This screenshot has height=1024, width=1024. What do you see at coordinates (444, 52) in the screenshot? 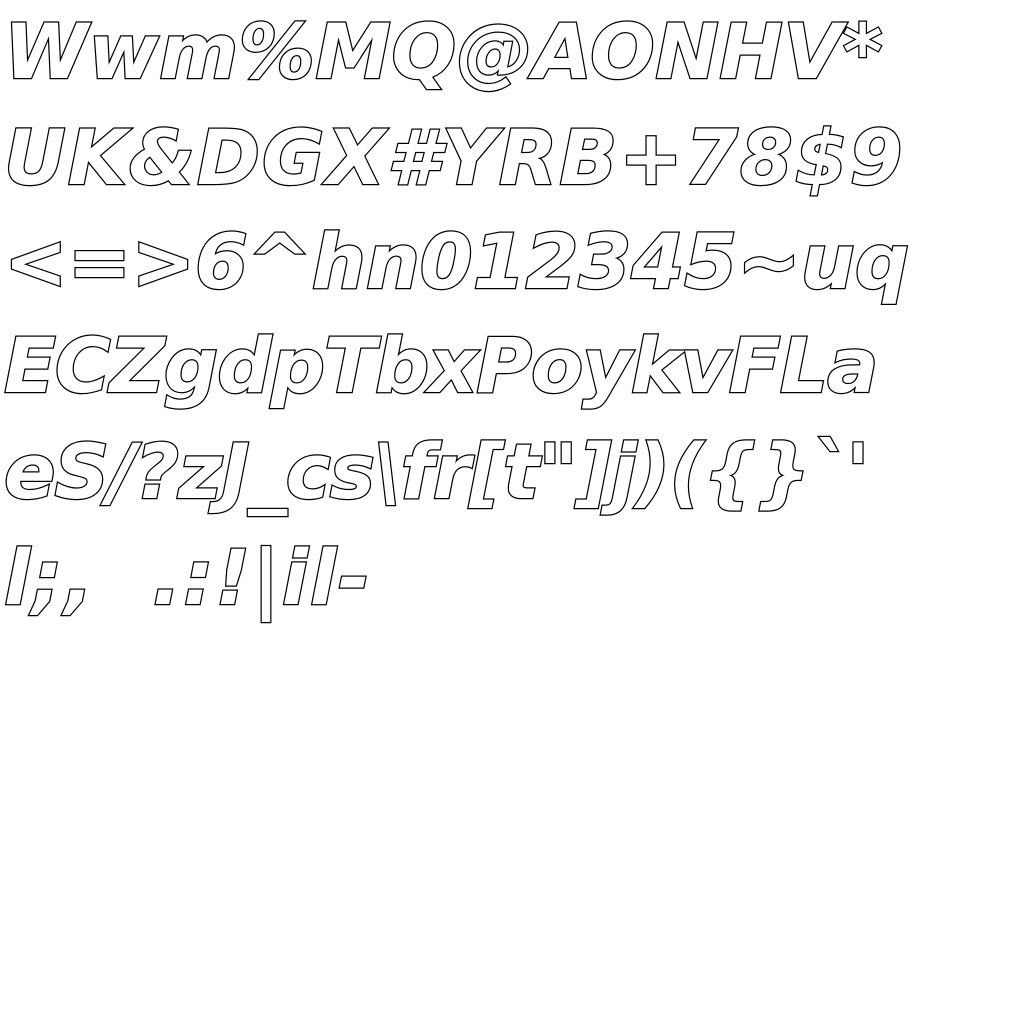
I see `glyph-row-1: Wwm%MQ@AONHV*` at bounding box center [444, 52].